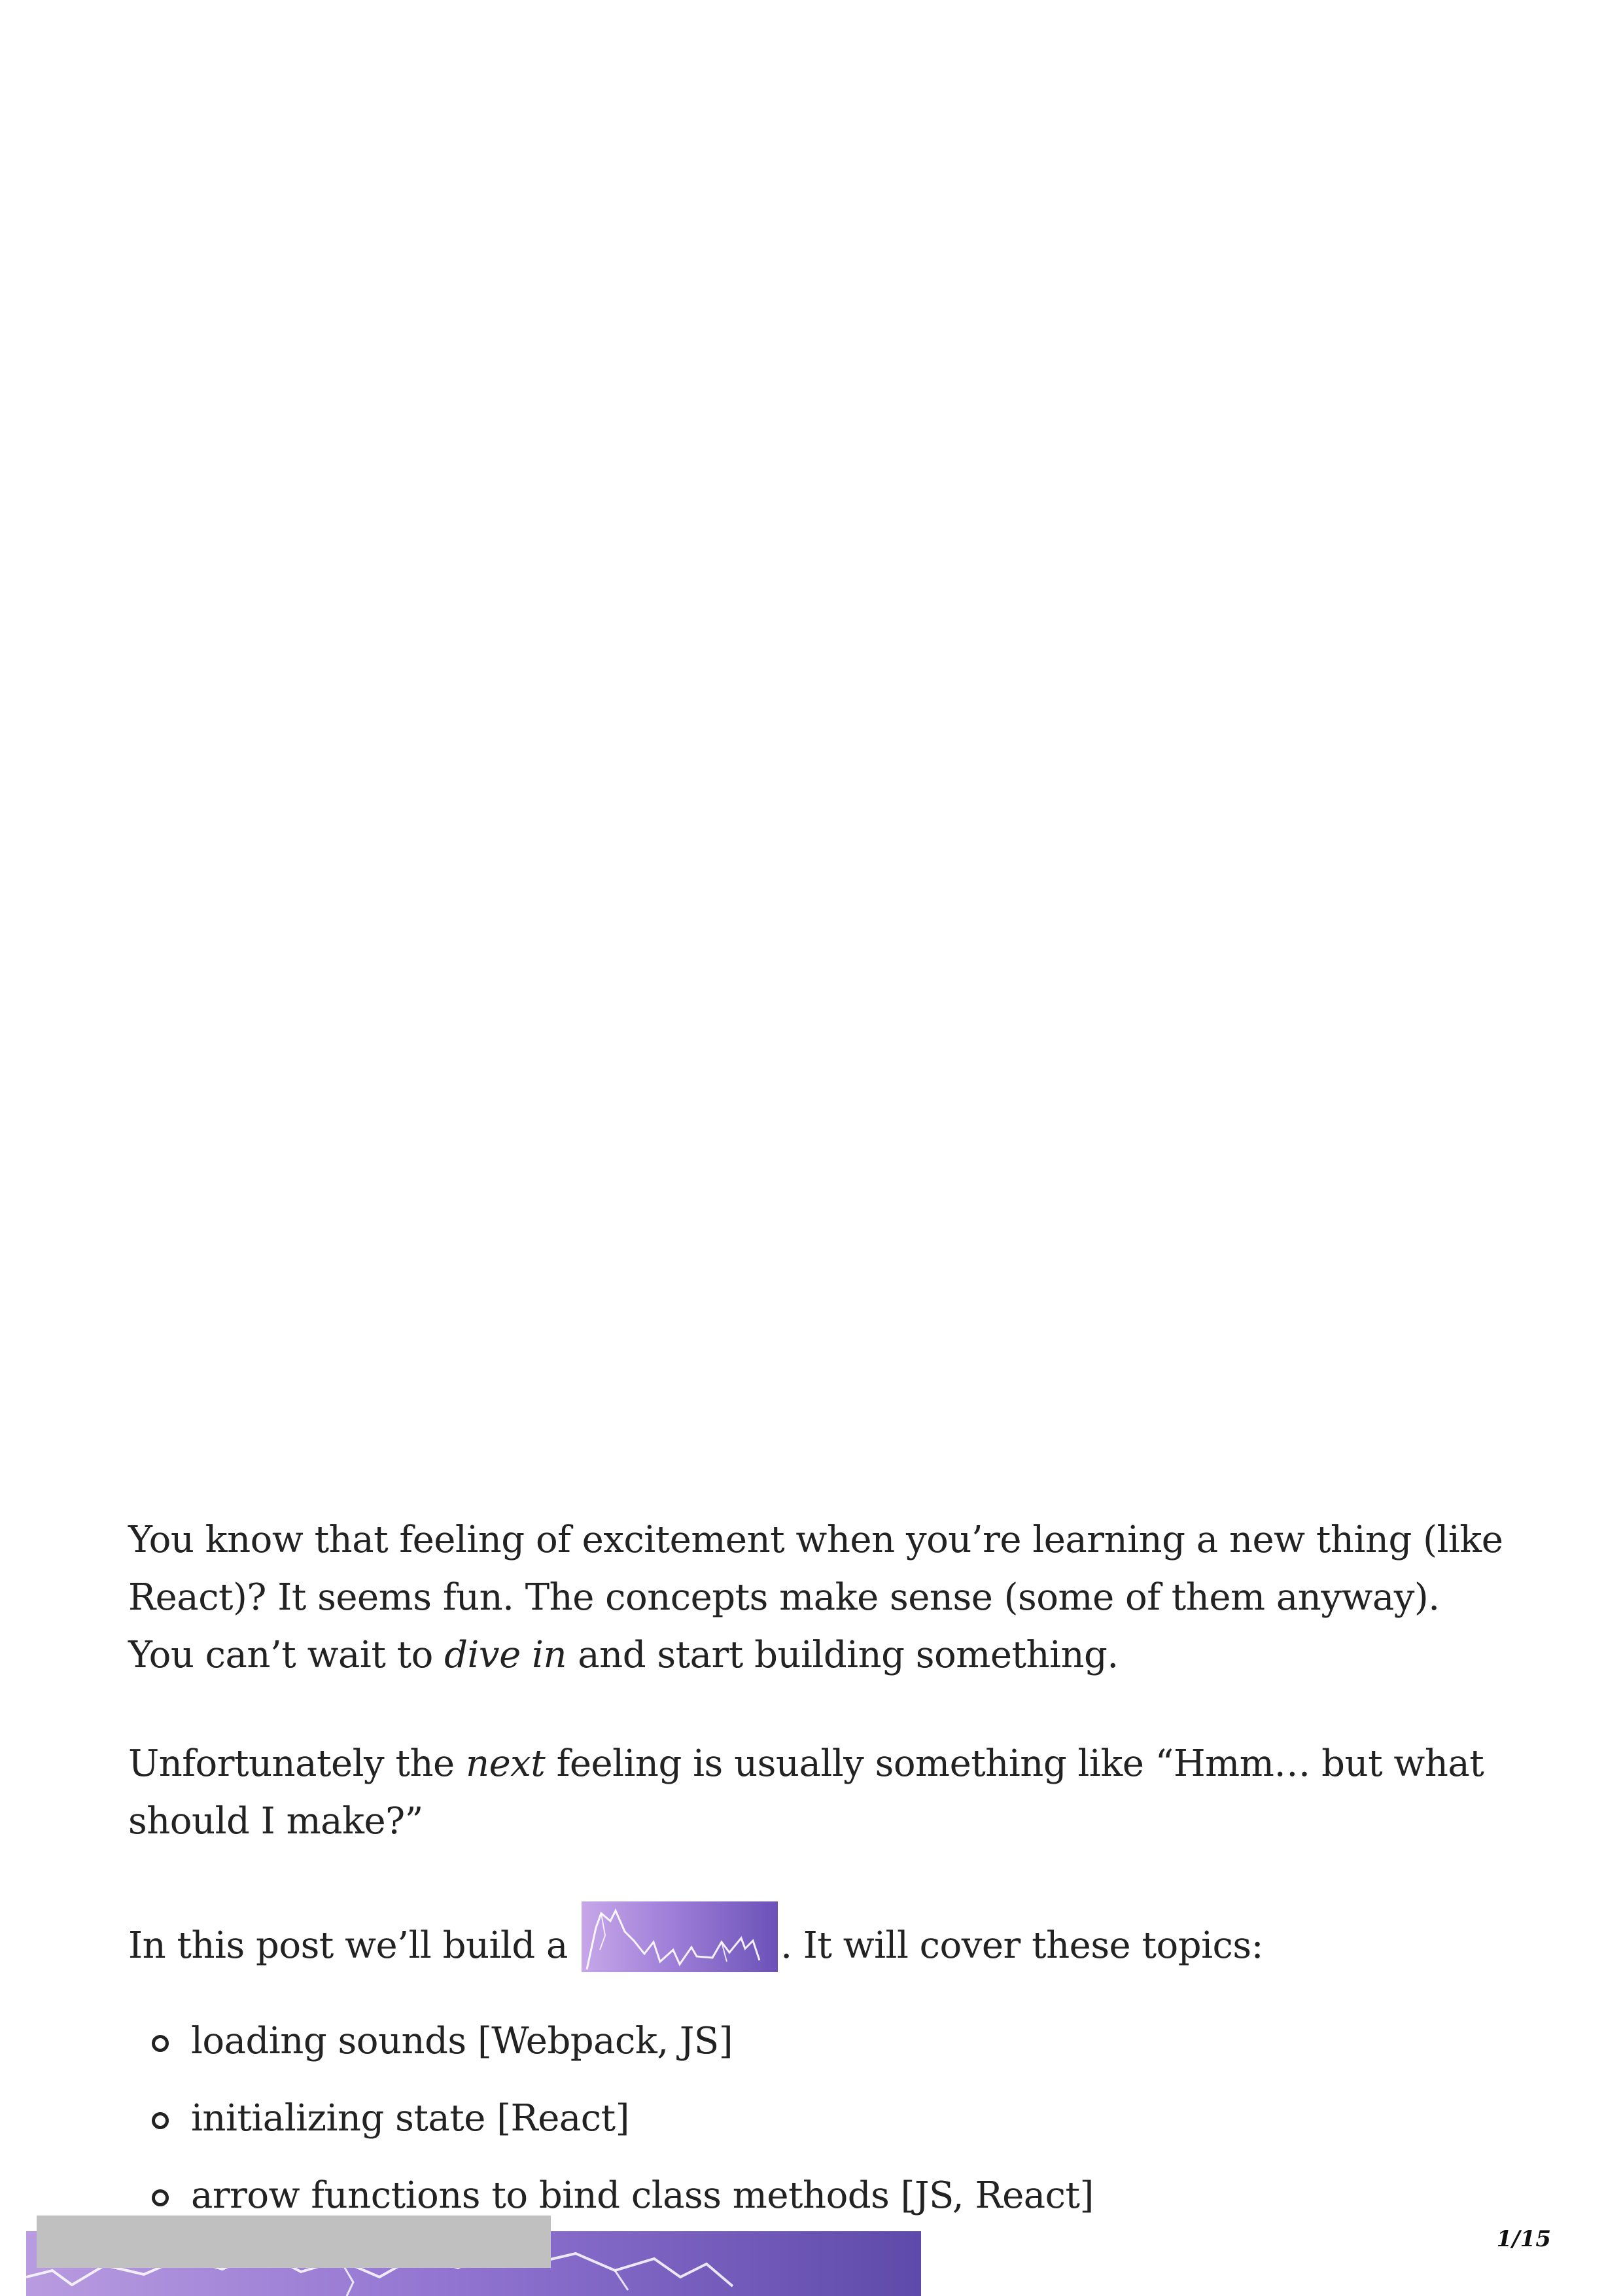  What do you see at coordinates (1524, 2239) in the screenshot?
I see `page-number: 1/15` at bounding box center [1524, 2239].